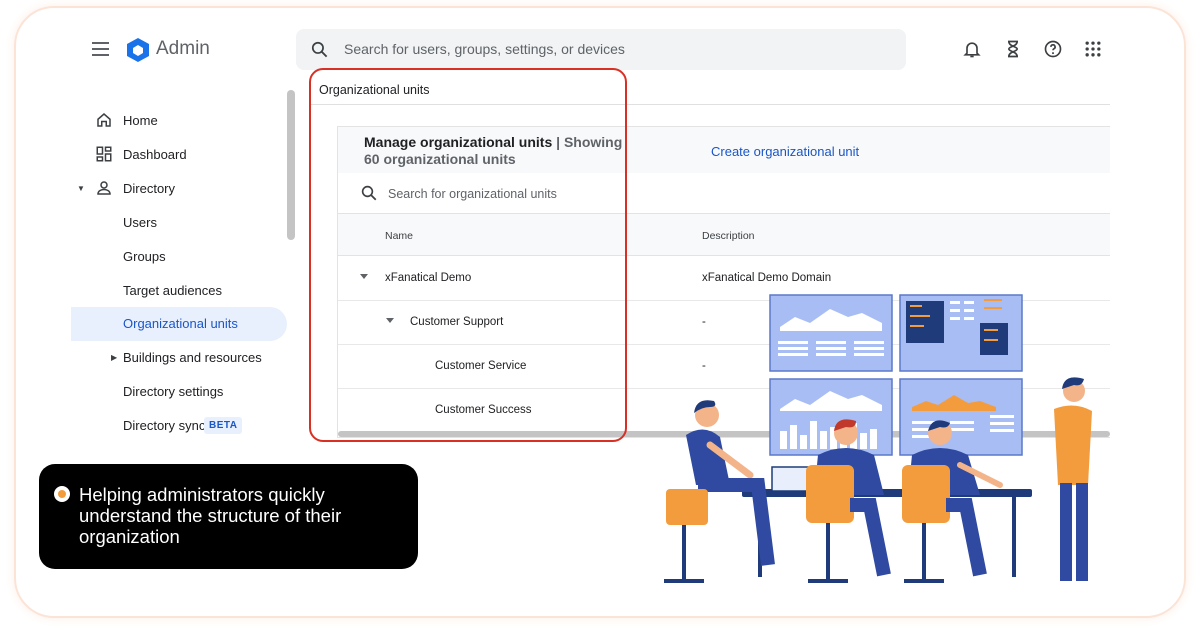 The height and width of the screenshot is (628, 1200). Describe the element at coordinates (728, 236) in the screenshot. I see `column-header-description: Description` at that location.